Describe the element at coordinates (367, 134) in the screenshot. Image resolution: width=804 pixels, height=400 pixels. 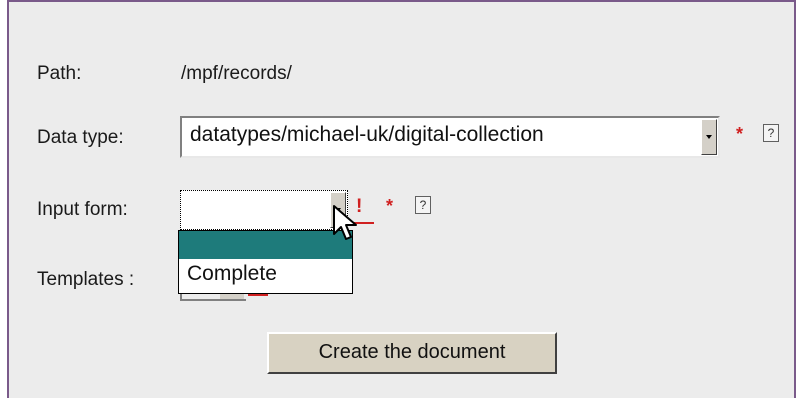
I see `datatype-selected-value: datatypes/michael-uk/digital-collection` at that location.